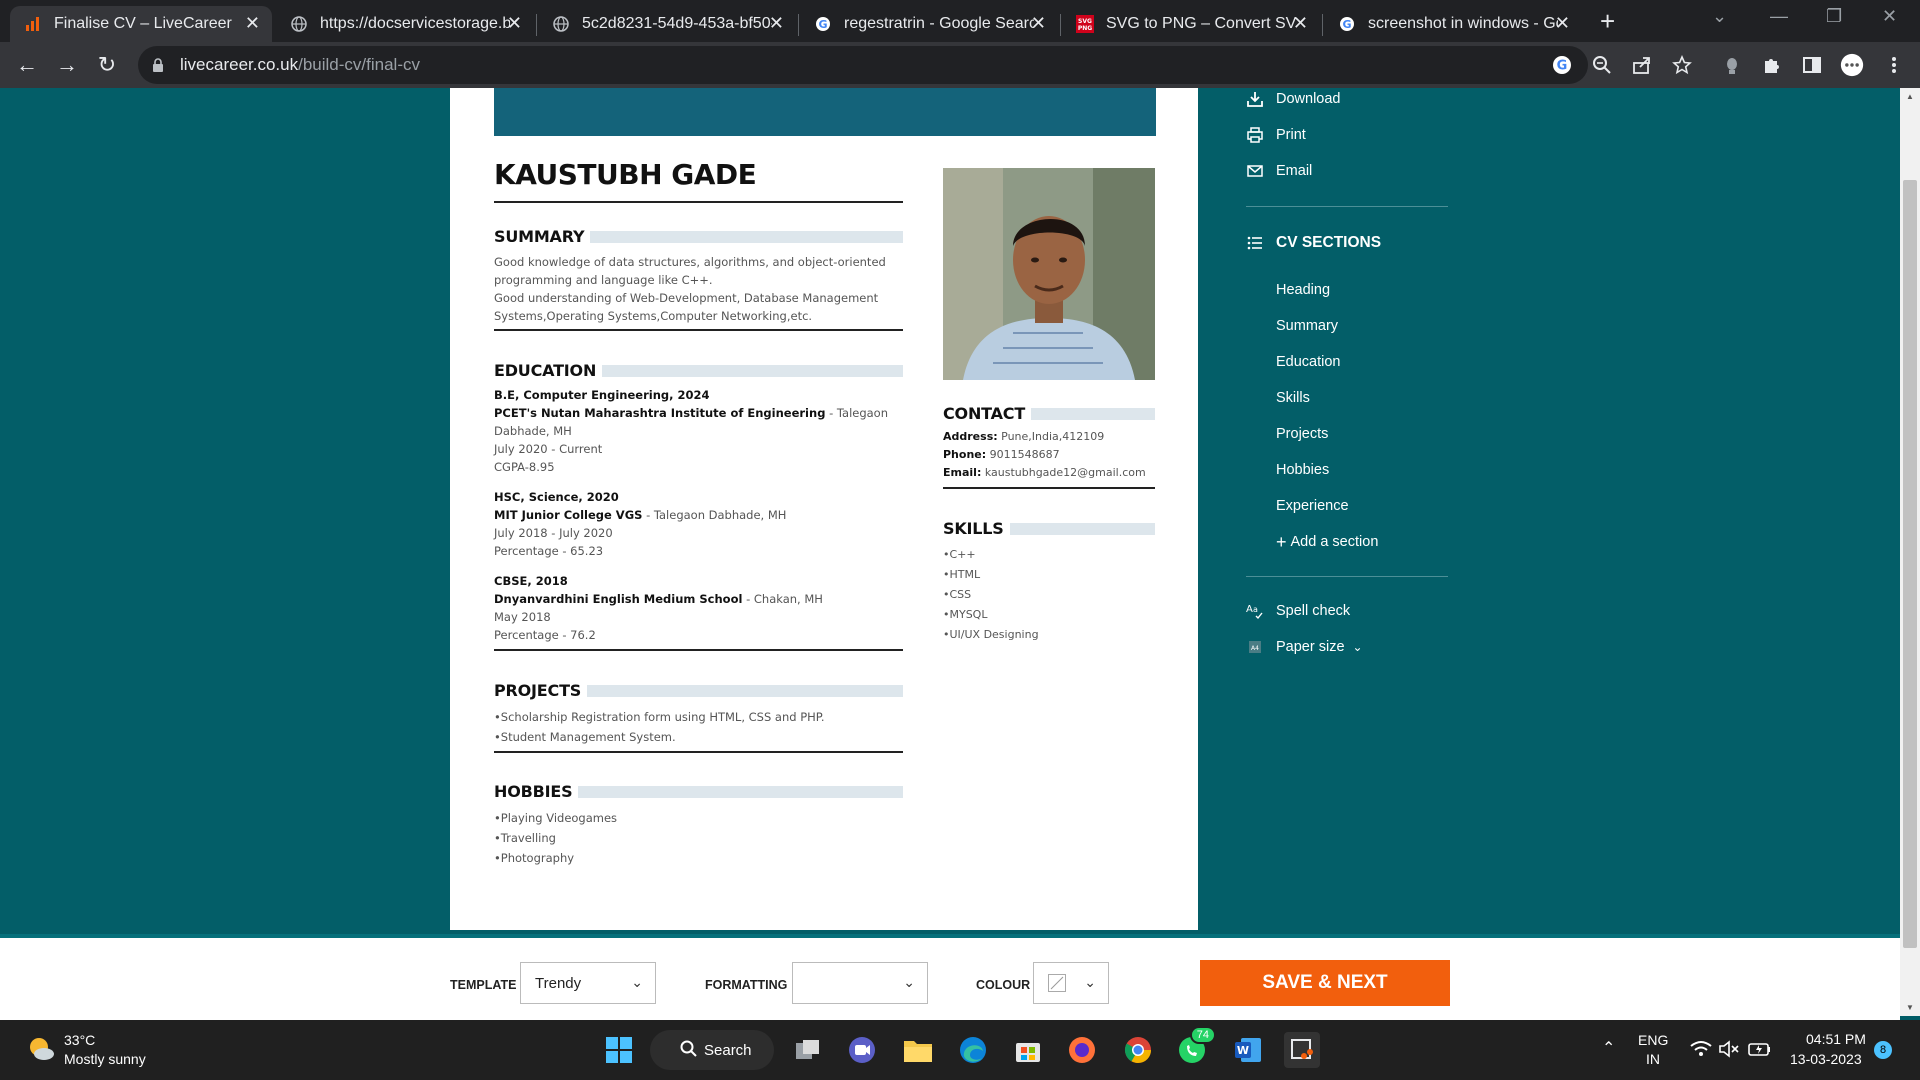 The image size is (1920, 1080). I want to click on tab-search-chevron-icon: ⌄, so click(1719, 16).